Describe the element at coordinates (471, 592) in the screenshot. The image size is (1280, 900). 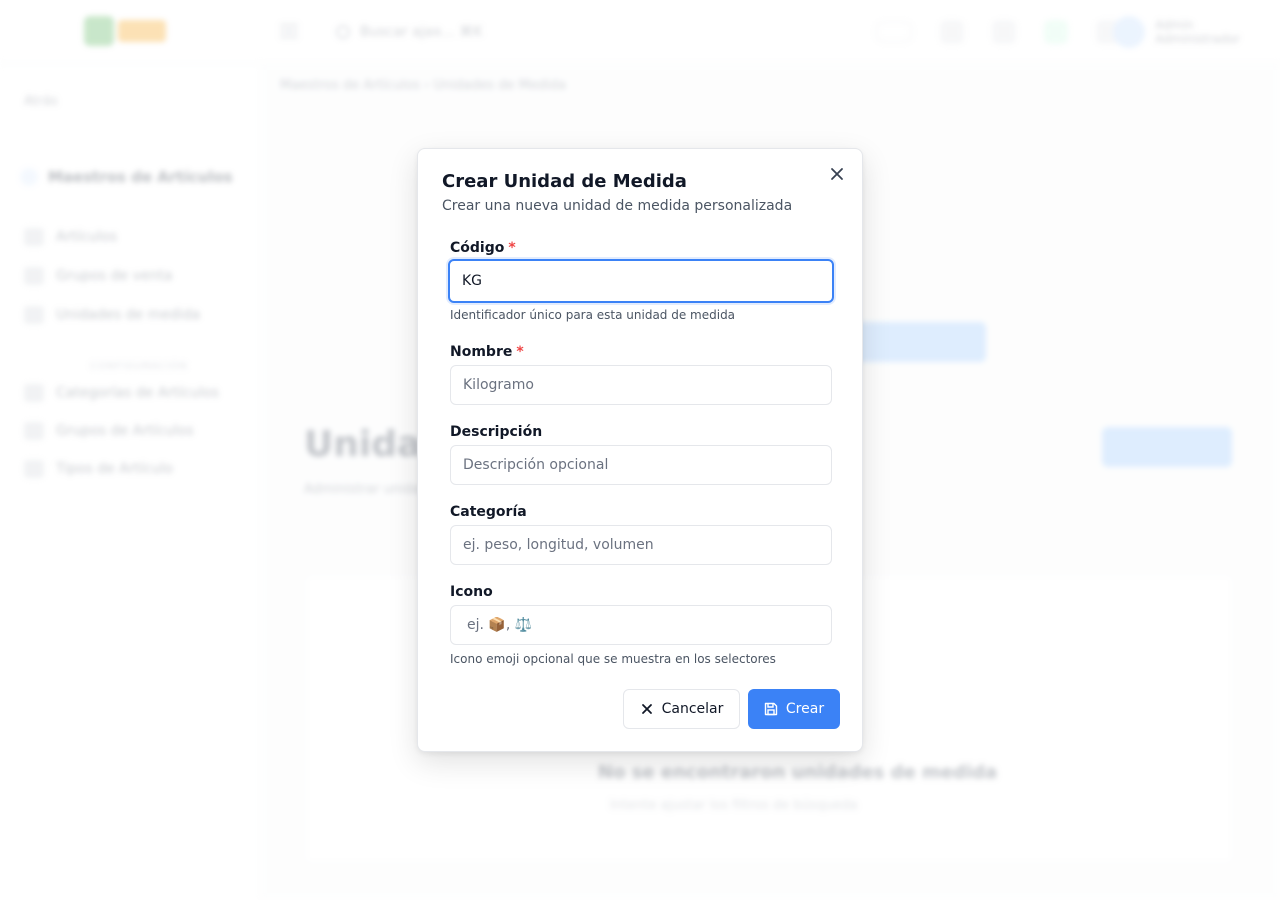
I see `icon-label: Icono` at that location.